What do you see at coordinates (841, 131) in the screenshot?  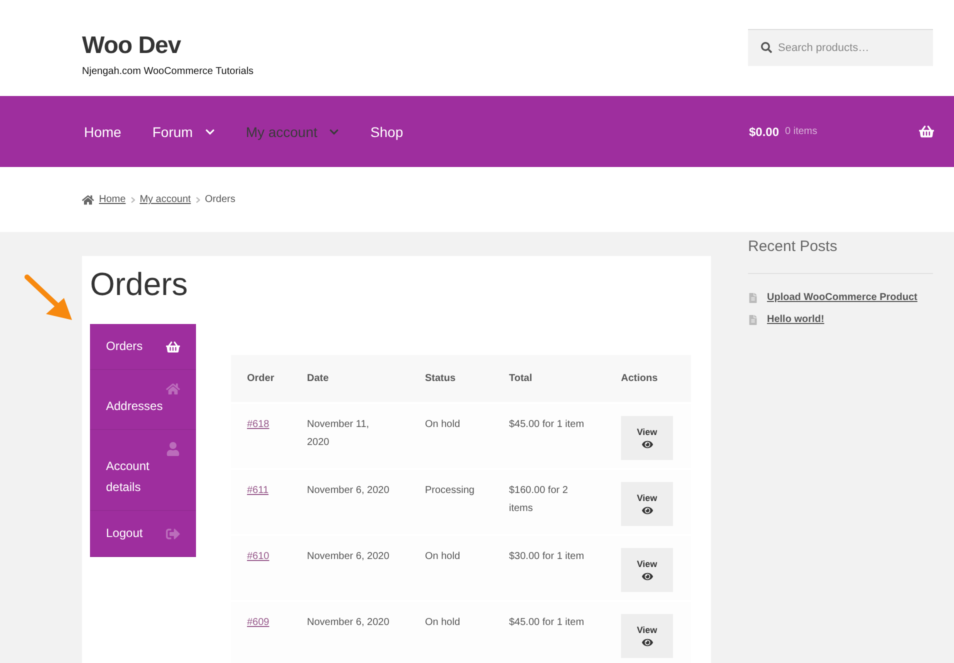 I see `cart-link: $0.00 0 items` at bounding box center [841, 131].